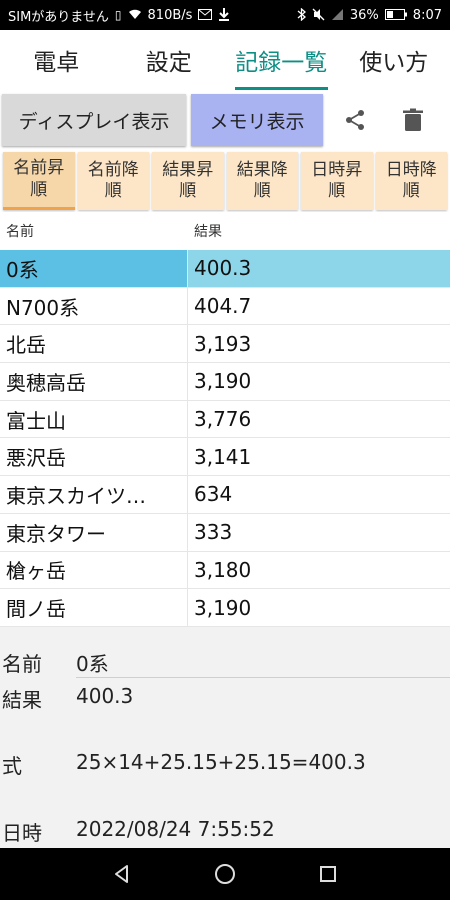 Image resolution: width=450 pixels, height=900 pixels. I want to click on recents-icon, so click(328, 874).